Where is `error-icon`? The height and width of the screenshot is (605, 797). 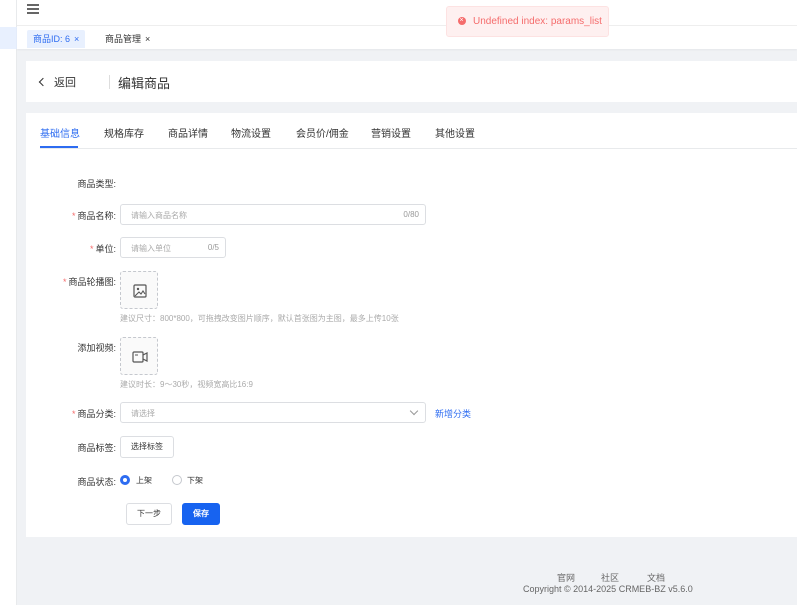
error-icon is located at coordinates (462, 21).